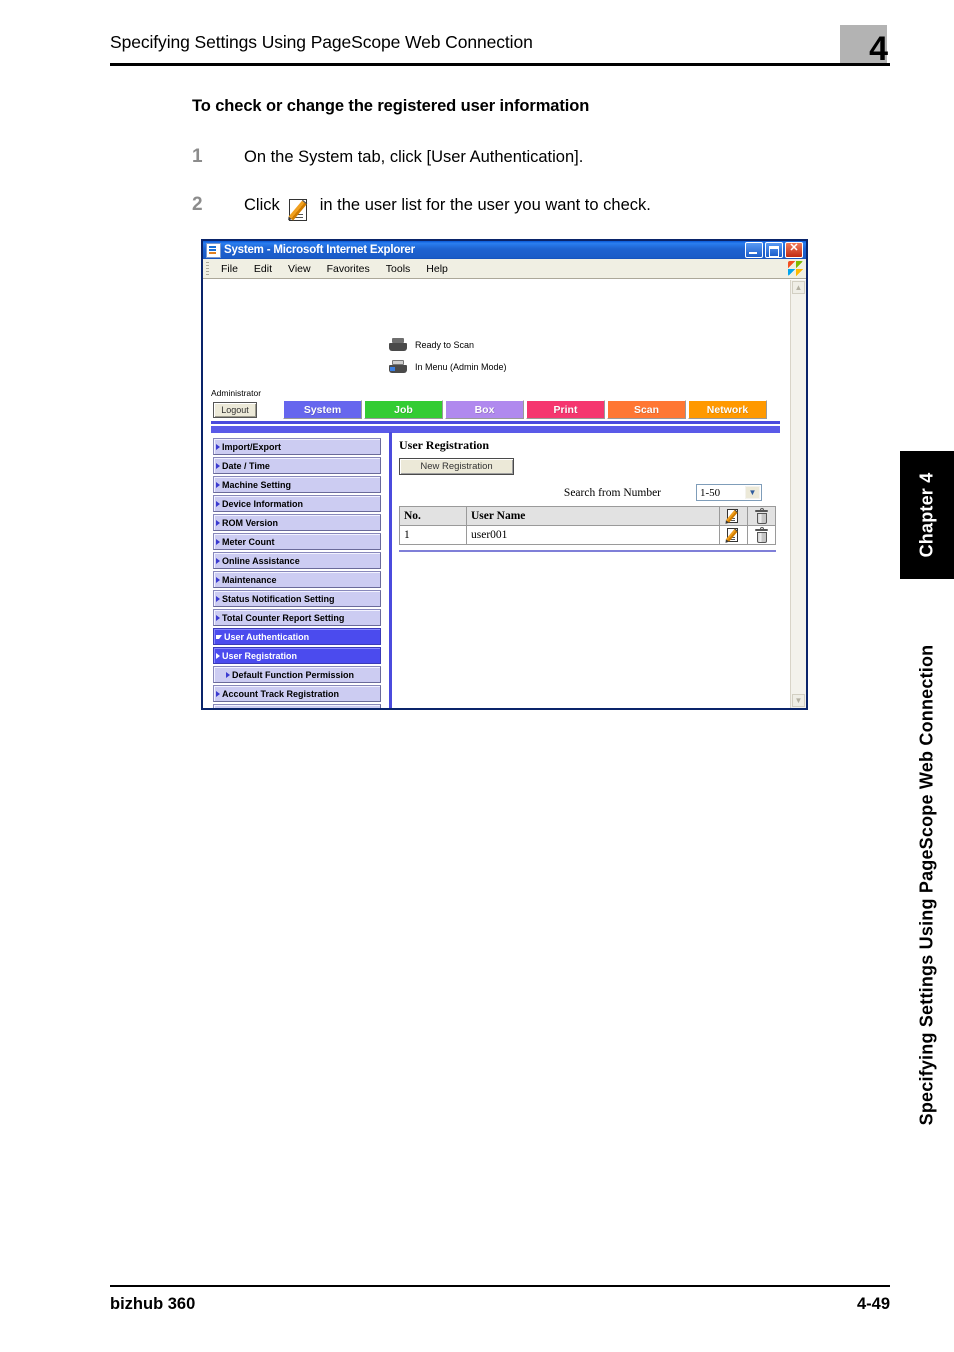 Image resolution: width=954 pixels, height=1352 pixels. I want to click on footer-divider, so click(500, 1286).